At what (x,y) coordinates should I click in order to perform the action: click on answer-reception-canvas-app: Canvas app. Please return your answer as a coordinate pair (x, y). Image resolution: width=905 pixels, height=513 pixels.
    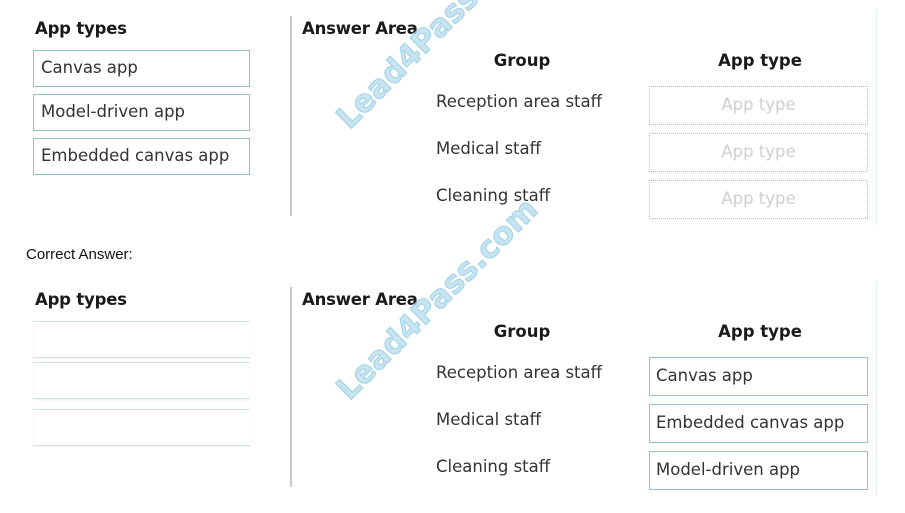
    Looking at the image, I should click on (758, 376).